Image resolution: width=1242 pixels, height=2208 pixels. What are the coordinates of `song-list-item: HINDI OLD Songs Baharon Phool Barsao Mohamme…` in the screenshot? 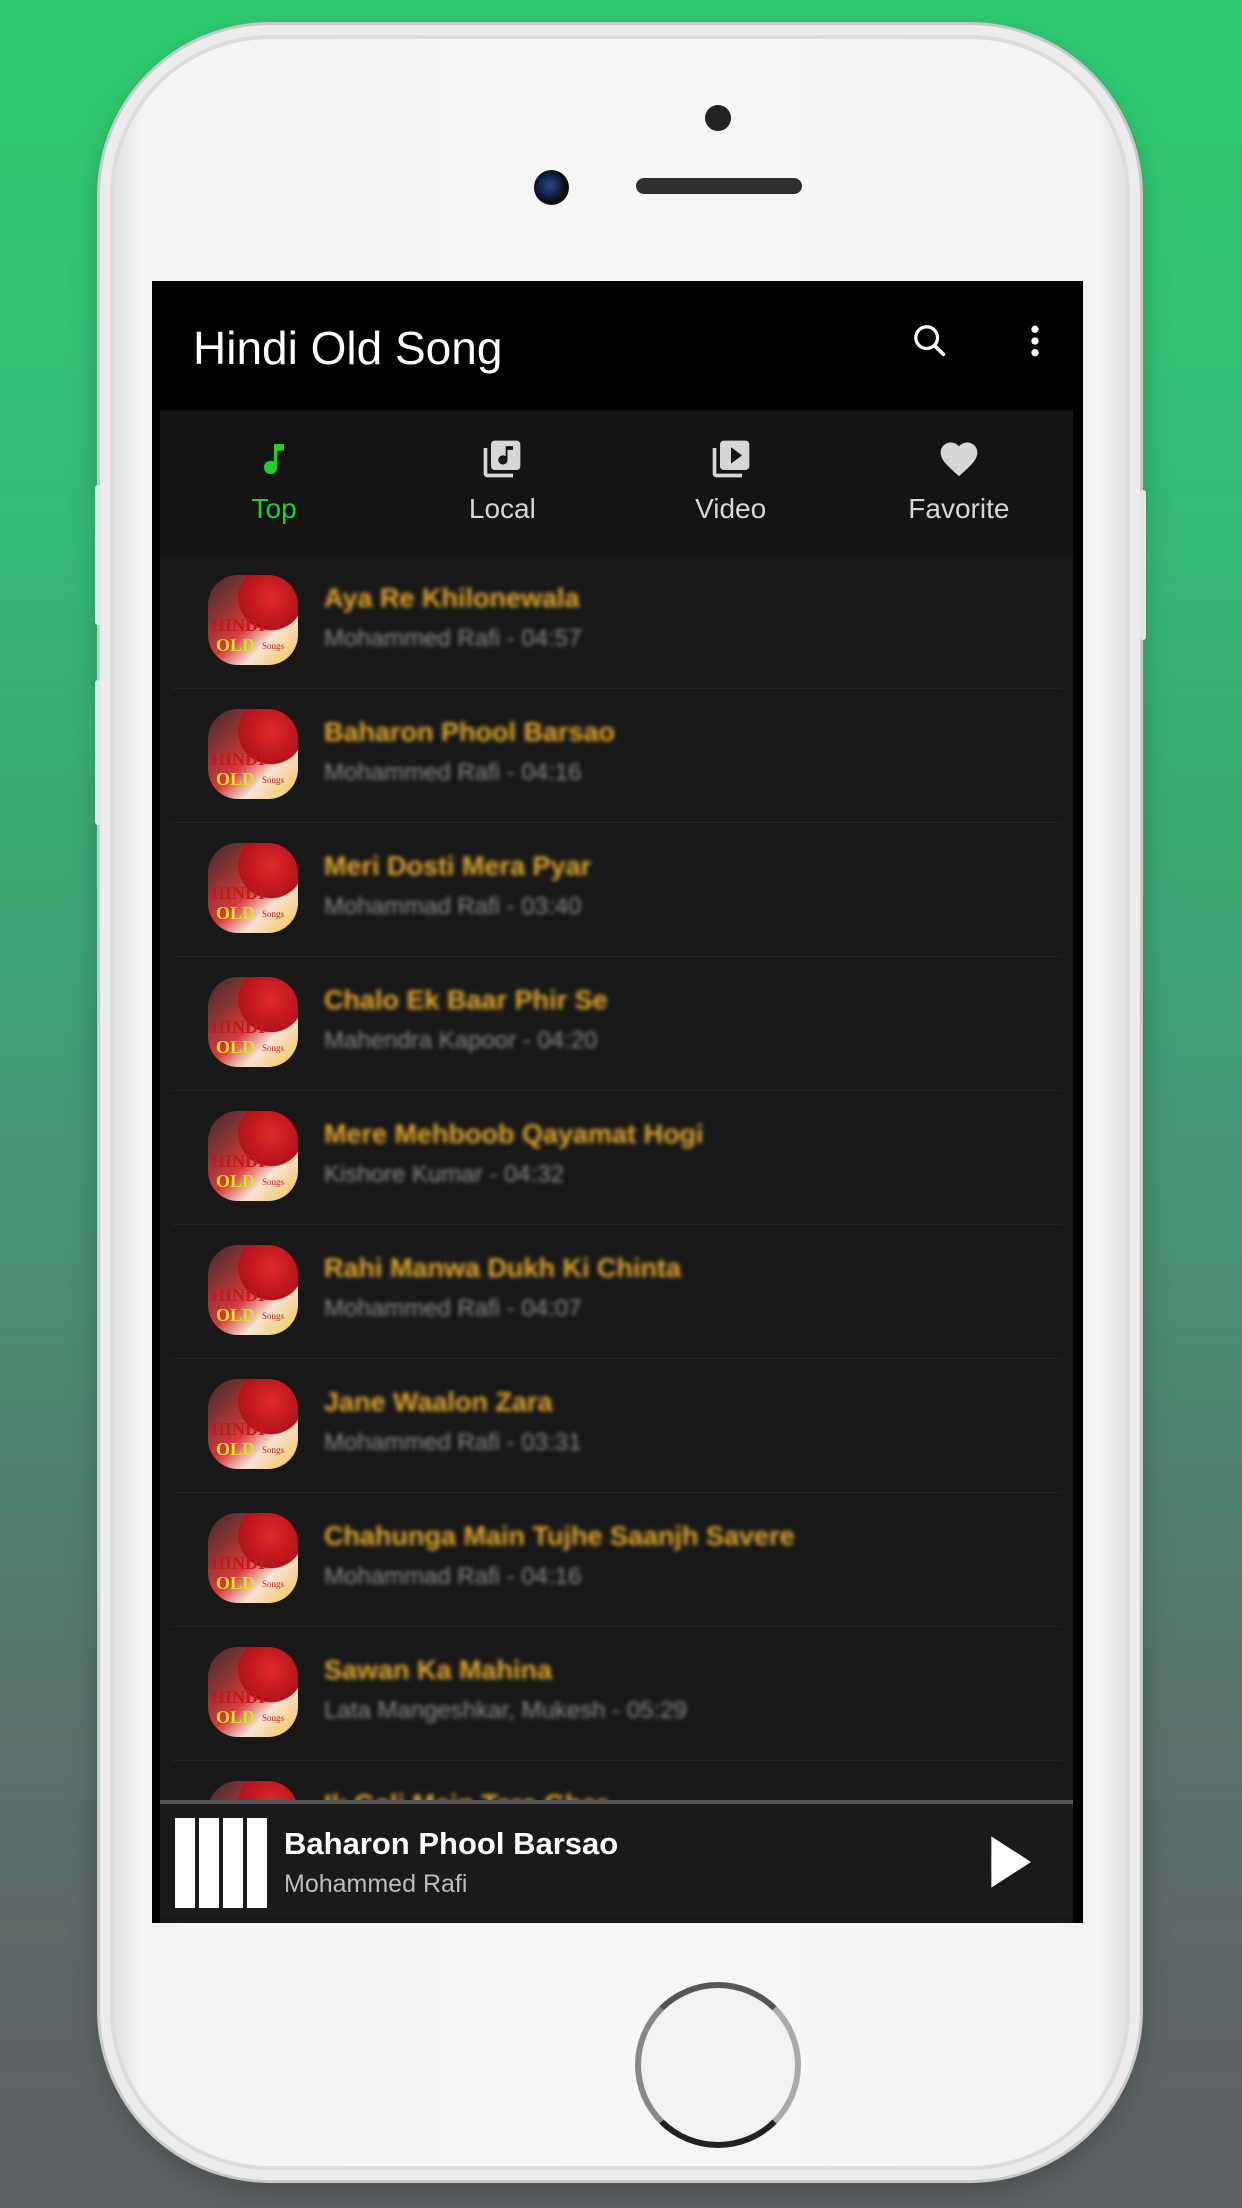 It's located at (616, 756).